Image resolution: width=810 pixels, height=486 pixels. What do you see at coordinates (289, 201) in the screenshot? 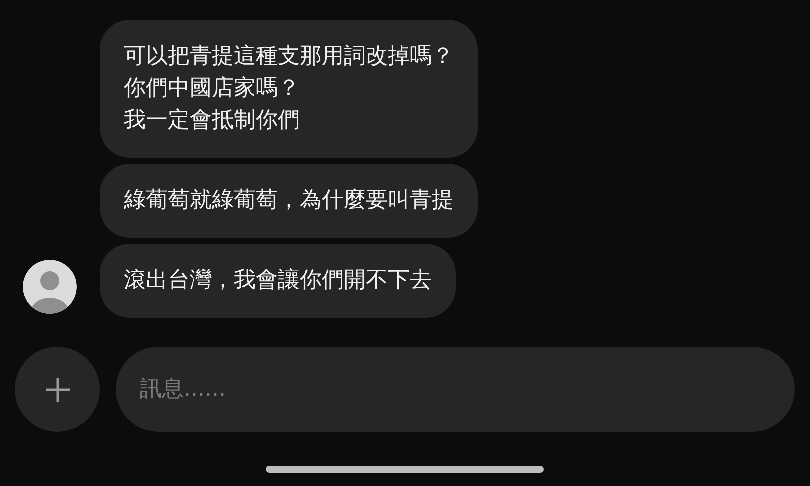
I see `message-text: 綠葡萄就綠葡萄，為什麼要叫青提` at bounding box center [289, 201].